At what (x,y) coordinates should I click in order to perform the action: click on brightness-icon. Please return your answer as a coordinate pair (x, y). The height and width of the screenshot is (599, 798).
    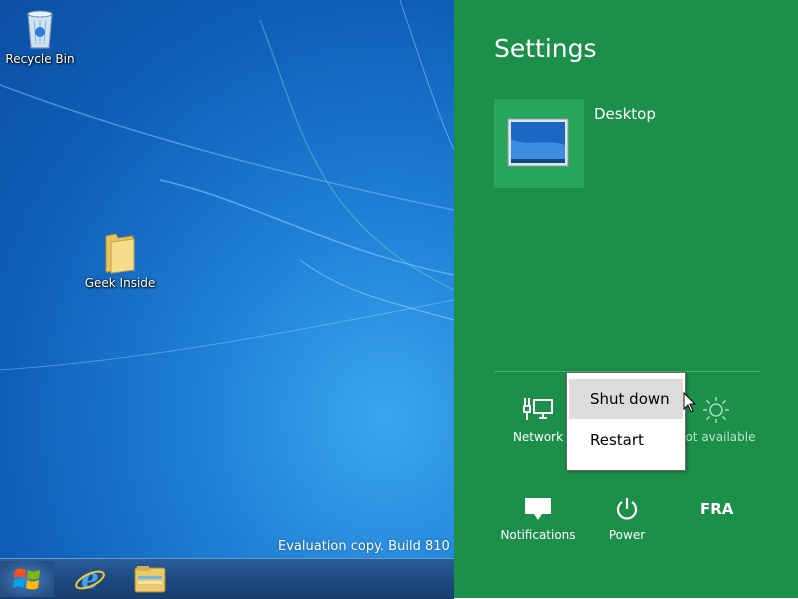
    Looking at the image, I should click on (716, 410).